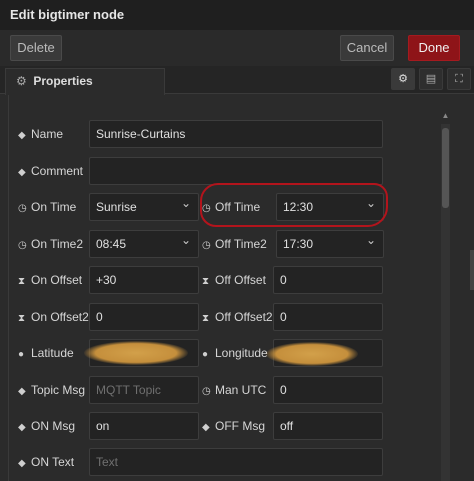 The width and height of the screenshot is (474, 481). I want to click on man-utc-input: 0, so click(328, 390).